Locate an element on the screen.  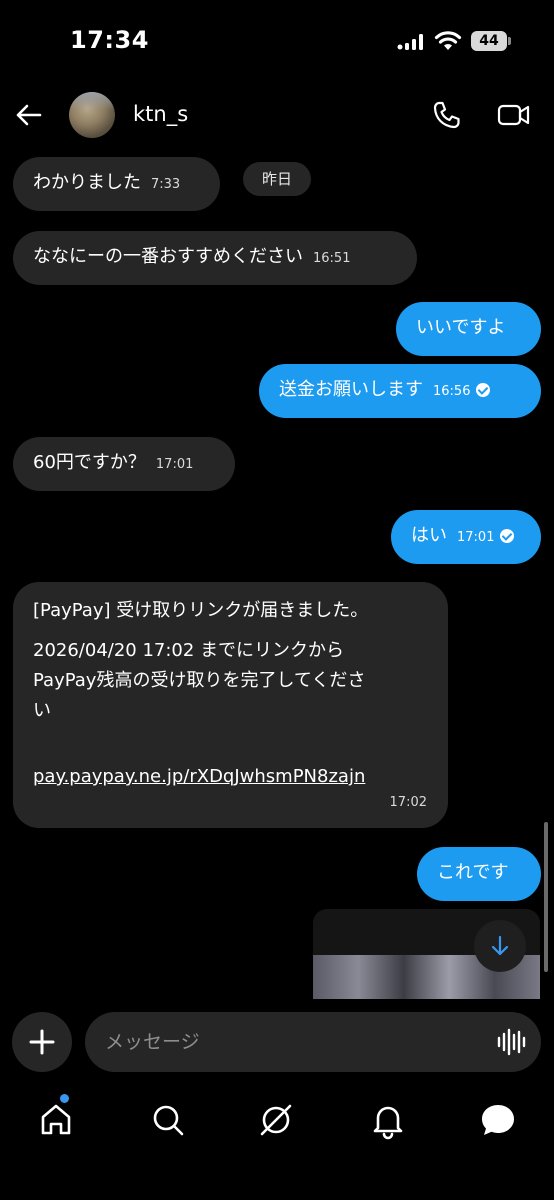
message-bubble-outgoing: はい 17:01 is located at coordinates (466, 537).